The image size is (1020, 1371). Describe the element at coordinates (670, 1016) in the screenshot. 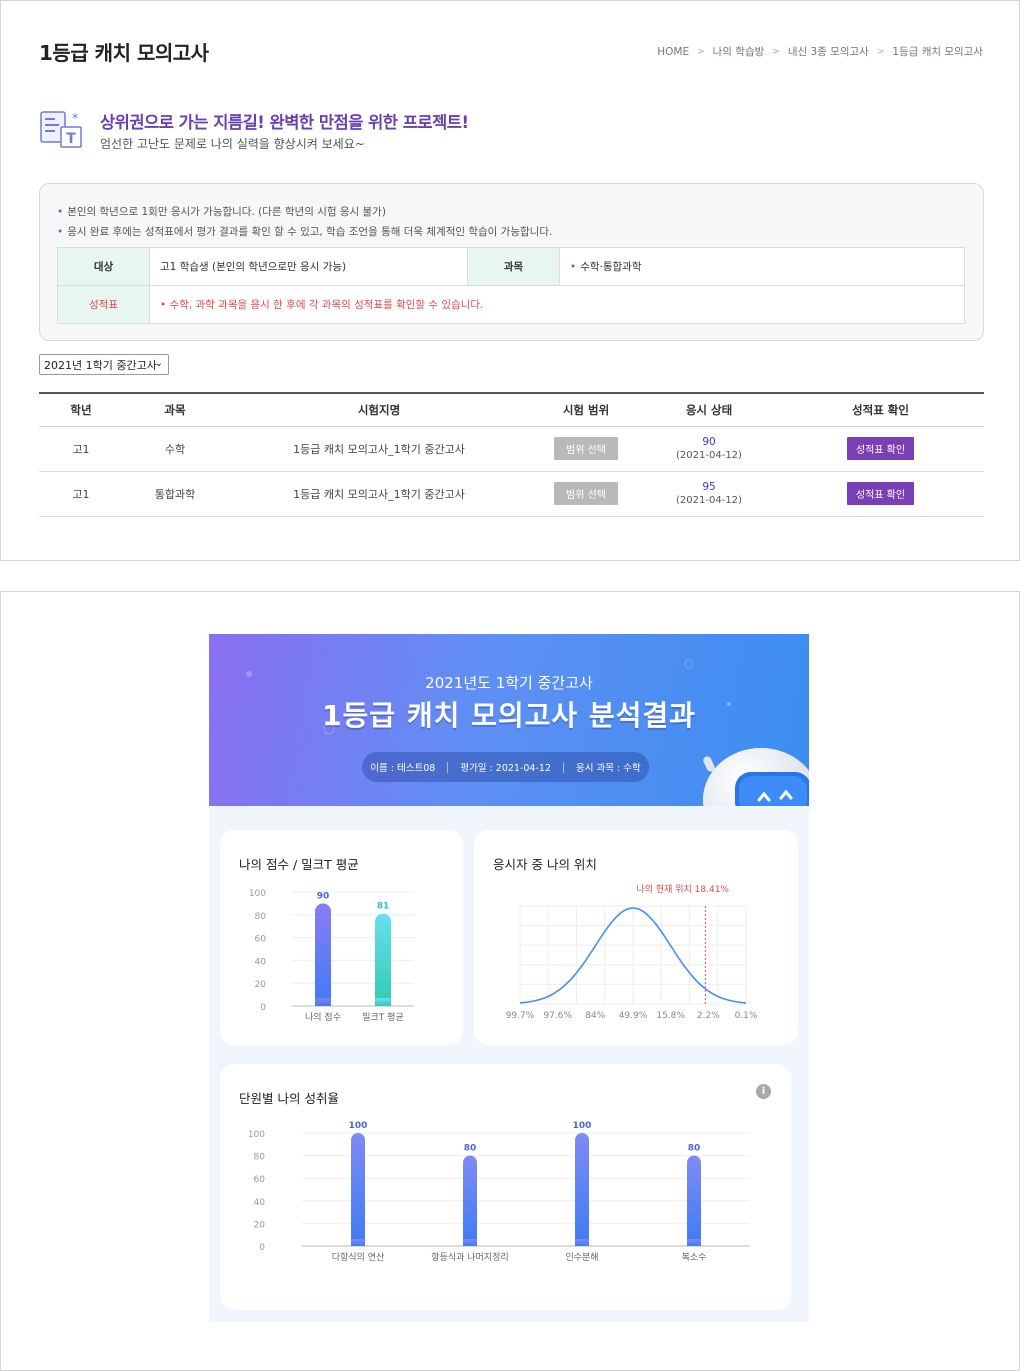

I see `x-tick-label: 15.8%` at that location.